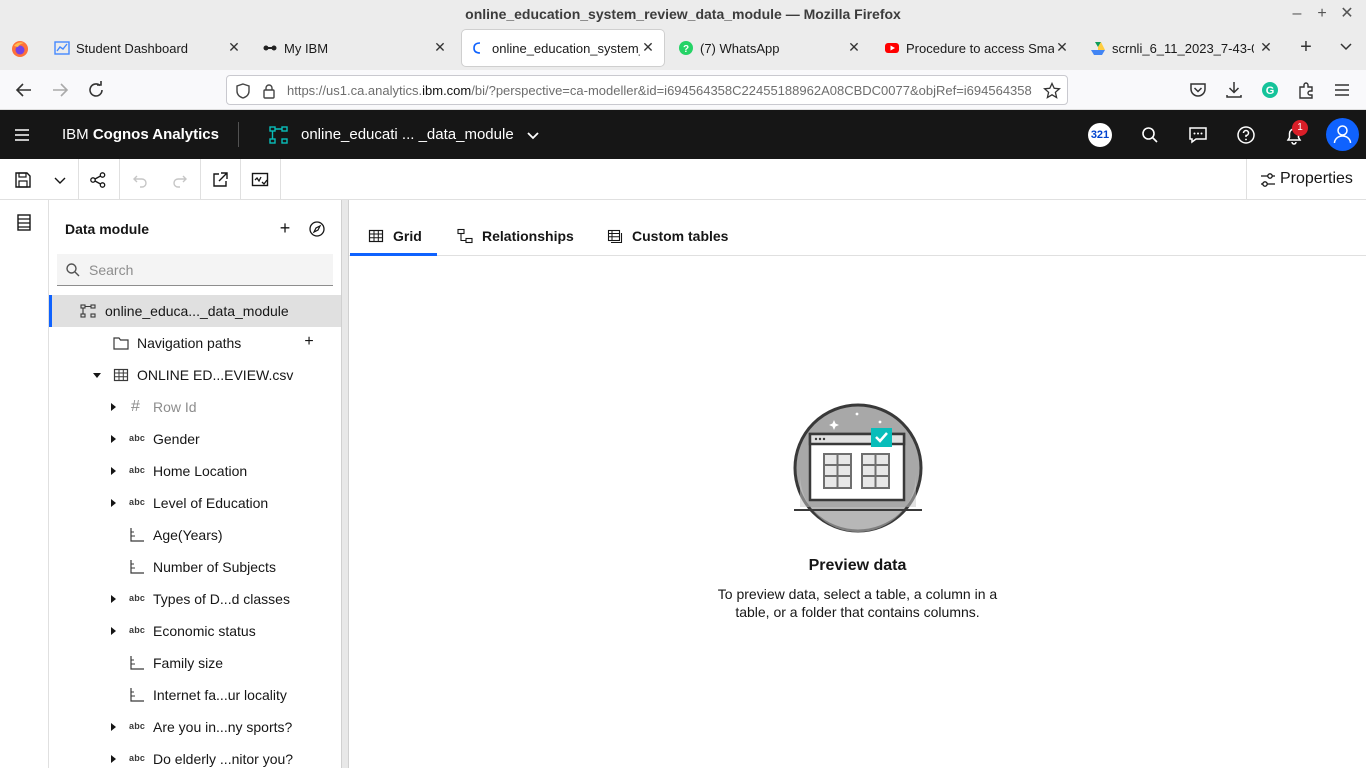 The height and width of the screenshot is (775, 1366). What do you see at coordinates (121, 343) in the screenshot?
I see `folder-icon` at bounding box center [121, 343].